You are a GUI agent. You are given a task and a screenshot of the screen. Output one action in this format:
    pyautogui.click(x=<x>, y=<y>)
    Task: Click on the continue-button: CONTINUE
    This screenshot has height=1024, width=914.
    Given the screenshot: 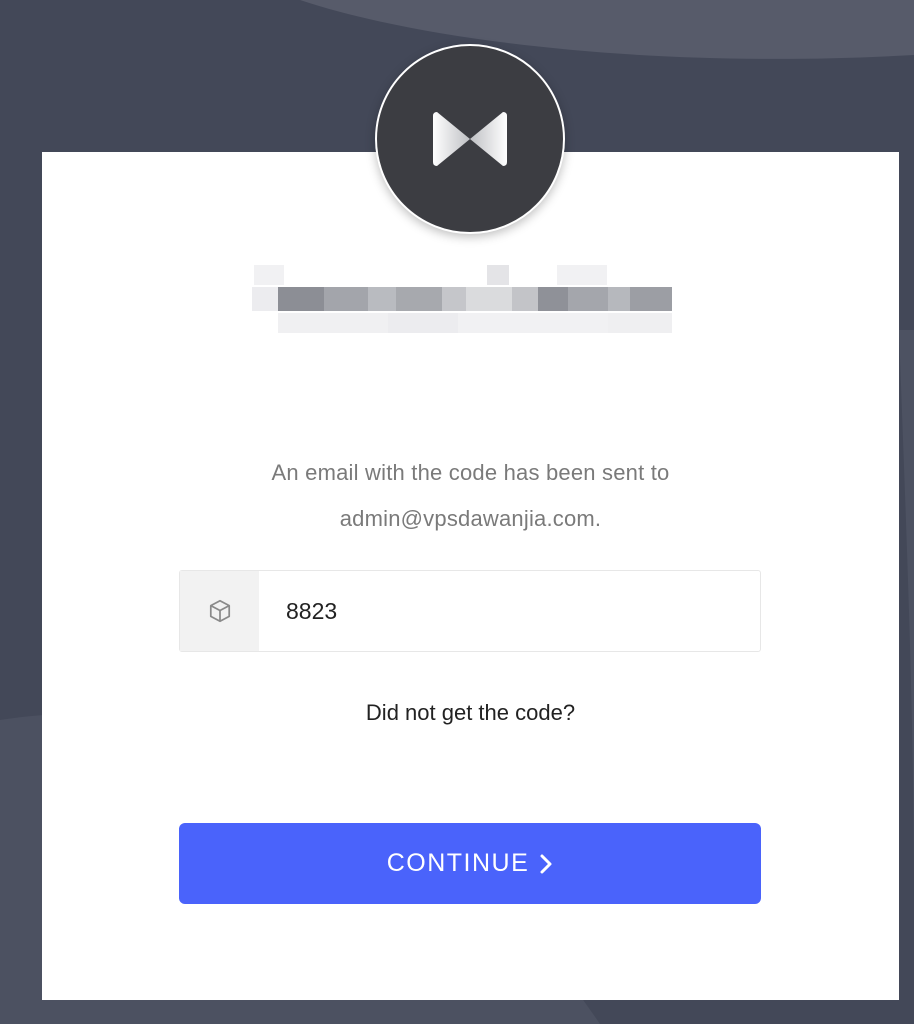 What is the action you would take?
    pyautogui.click(x=470, y=863)
    